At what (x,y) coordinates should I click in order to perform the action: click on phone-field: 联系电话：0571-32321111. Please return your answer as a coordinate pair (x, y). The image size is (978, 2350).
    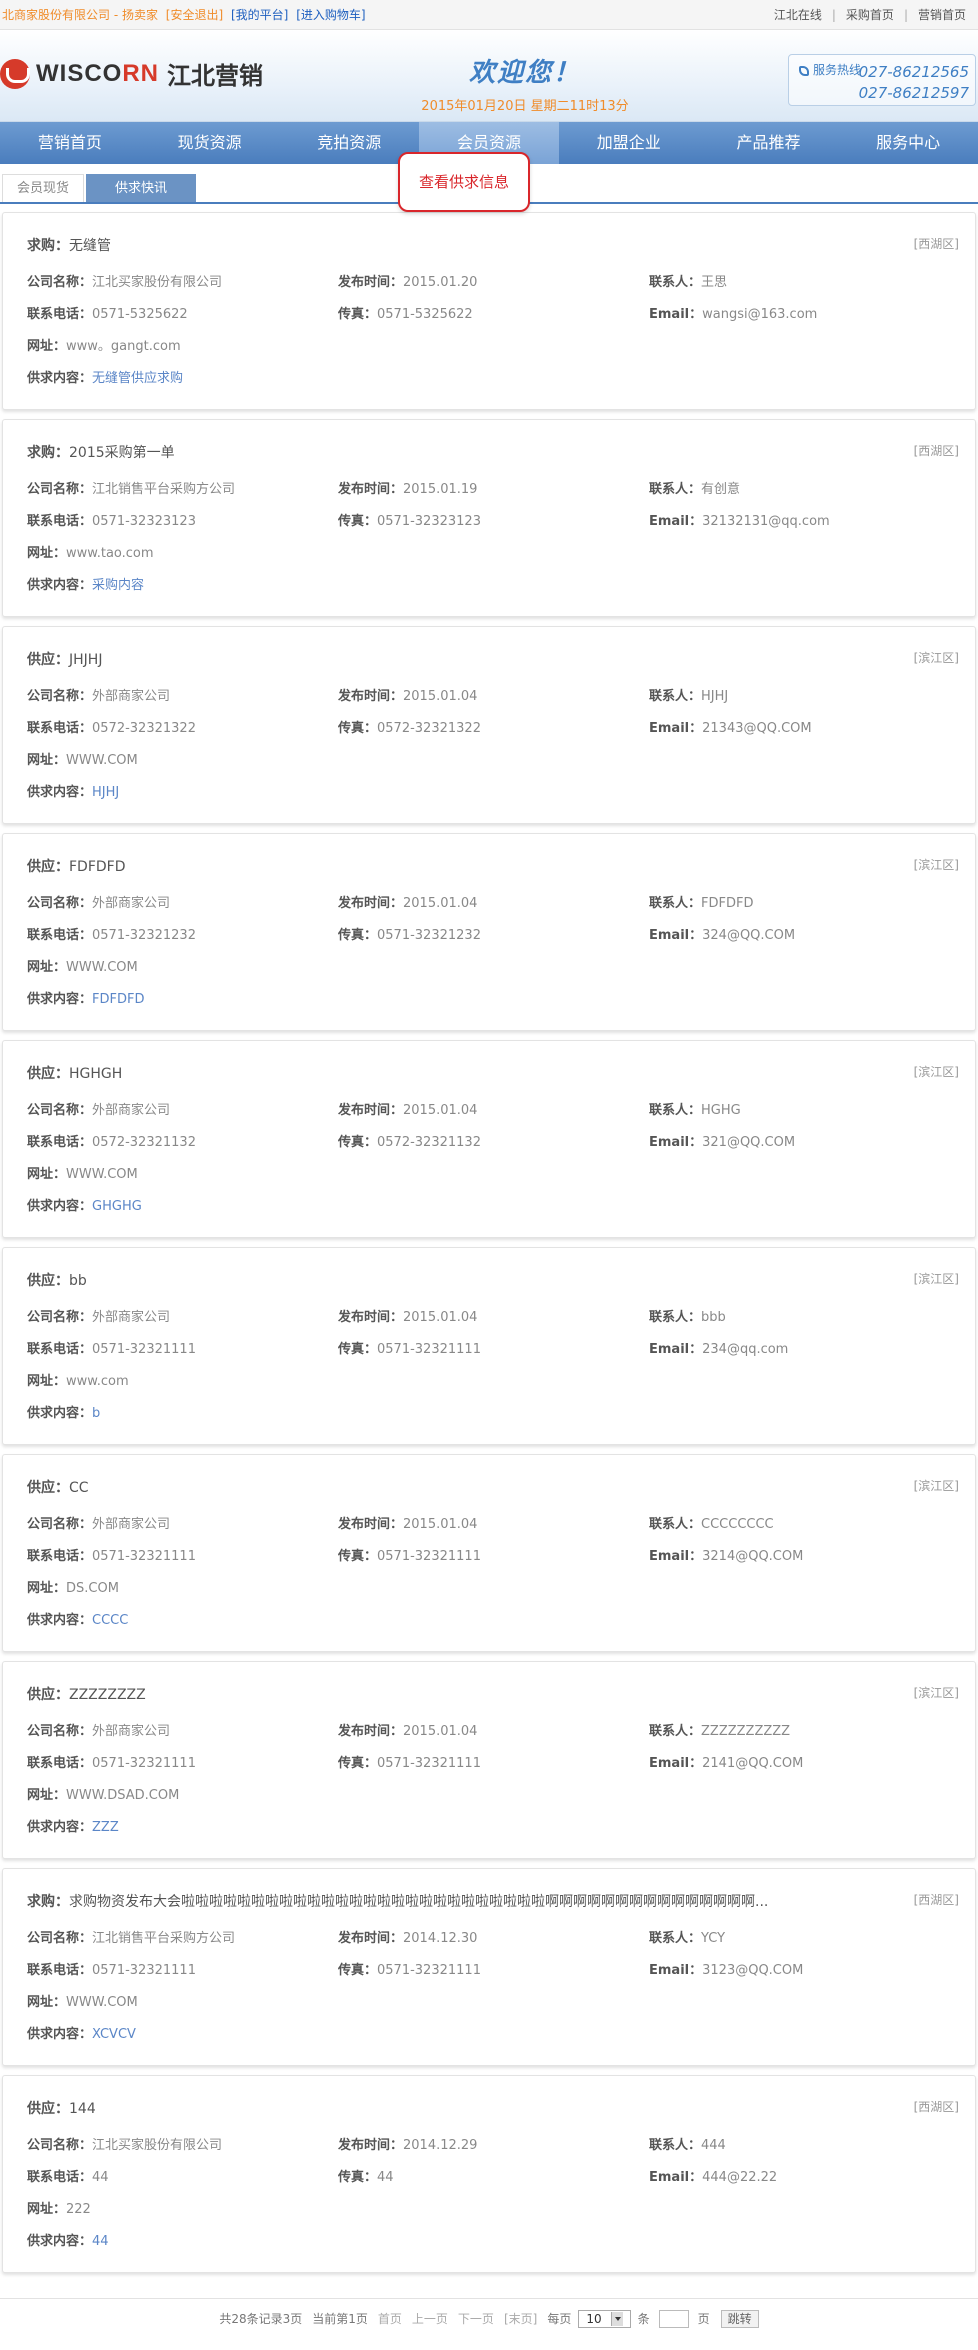
    Looking at the image, I should click on (111, 1556).